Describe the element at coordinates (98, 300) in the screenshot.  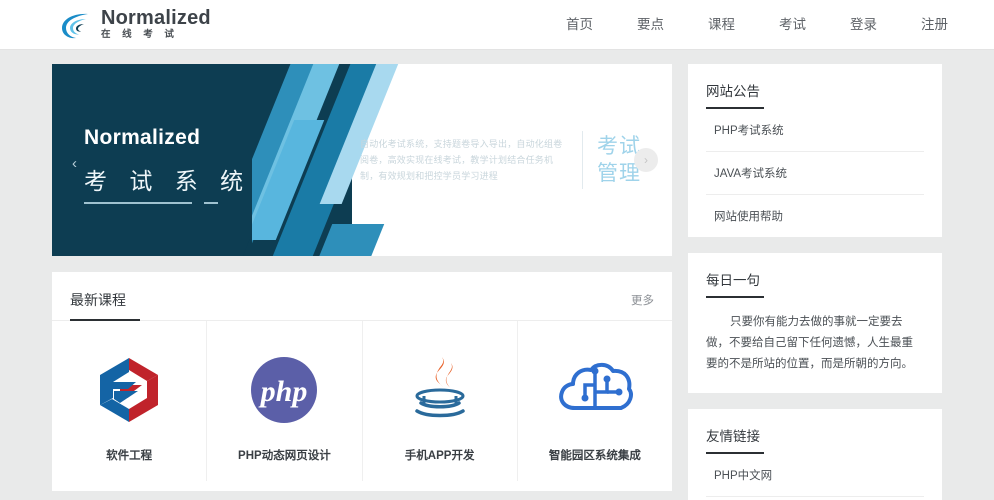
I see `latest-courses-title: 最新课程` at that location.